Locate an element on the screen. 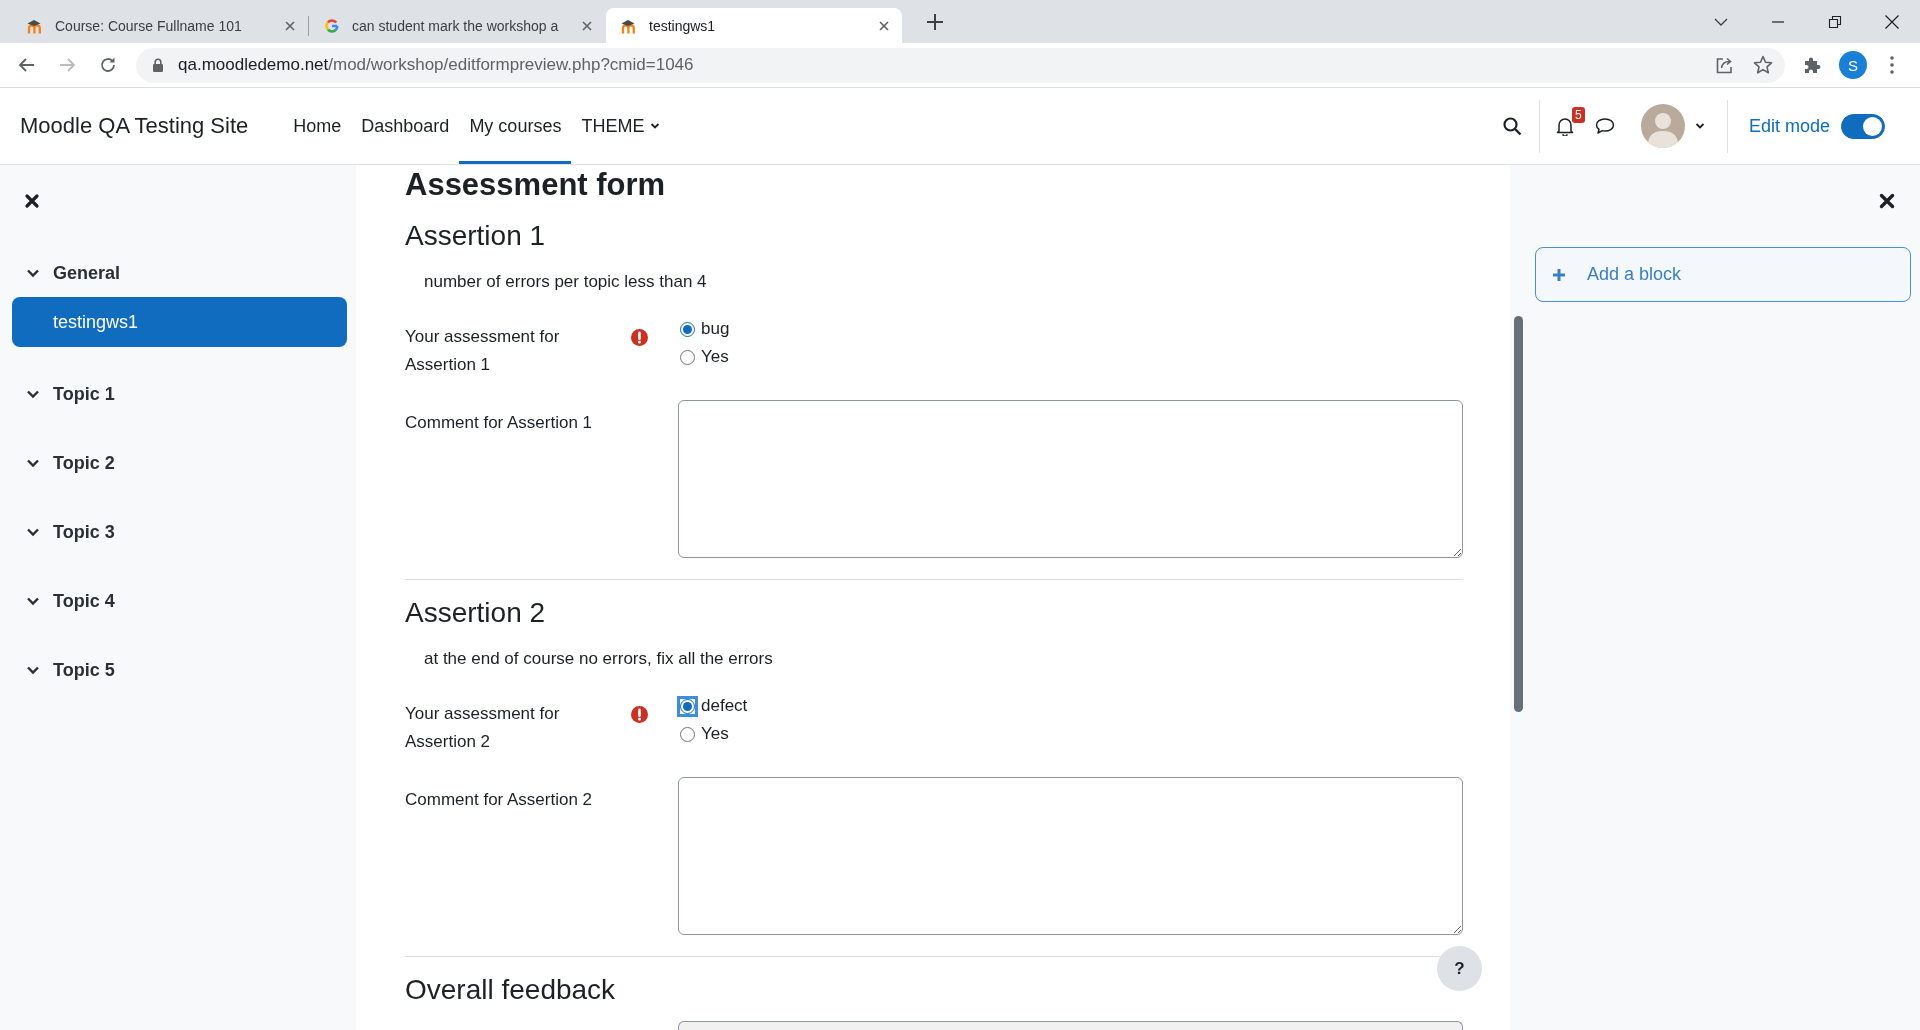 Image resolution: width=1920 pixels, height=1030 pixels. address-field: qa.moodledemo.net/mod/workshop/editformpreview.php?cmid=1046 is located at coordinates (960, 65).